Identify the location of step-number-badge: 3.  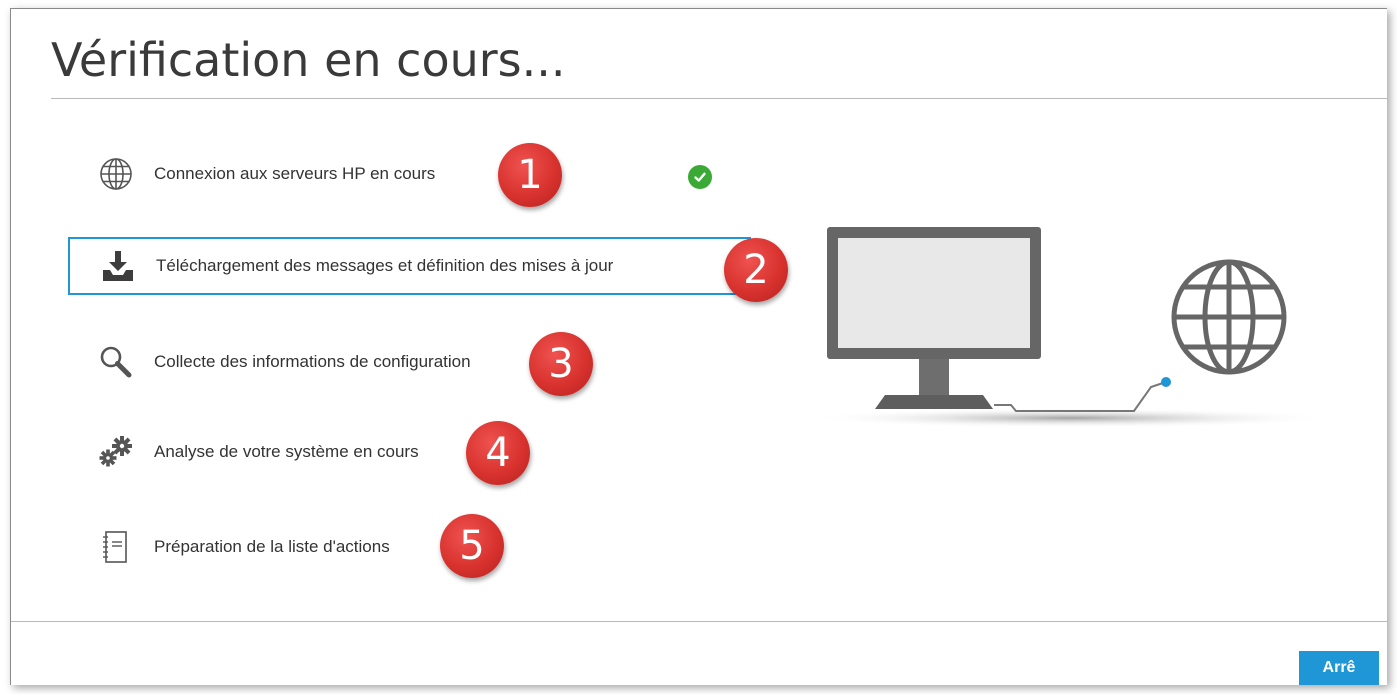
(561, 364).